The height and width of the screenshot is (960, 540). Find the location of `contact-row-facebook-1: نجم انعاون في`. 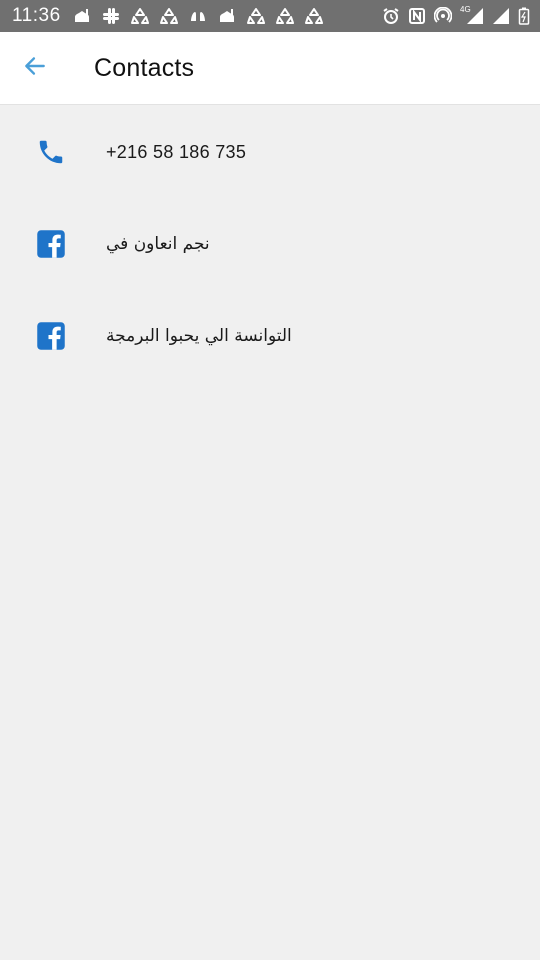

contact-row-facebook-1: نجم انعاون في is located at coordinates (270, 244).